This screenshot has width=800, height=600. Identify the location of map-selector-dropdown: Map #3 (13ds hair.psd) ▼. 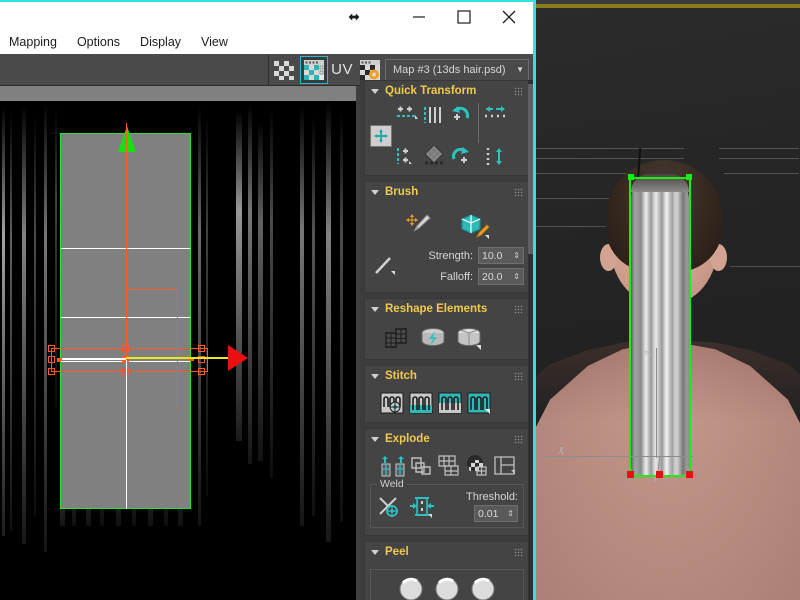
(457, 69).